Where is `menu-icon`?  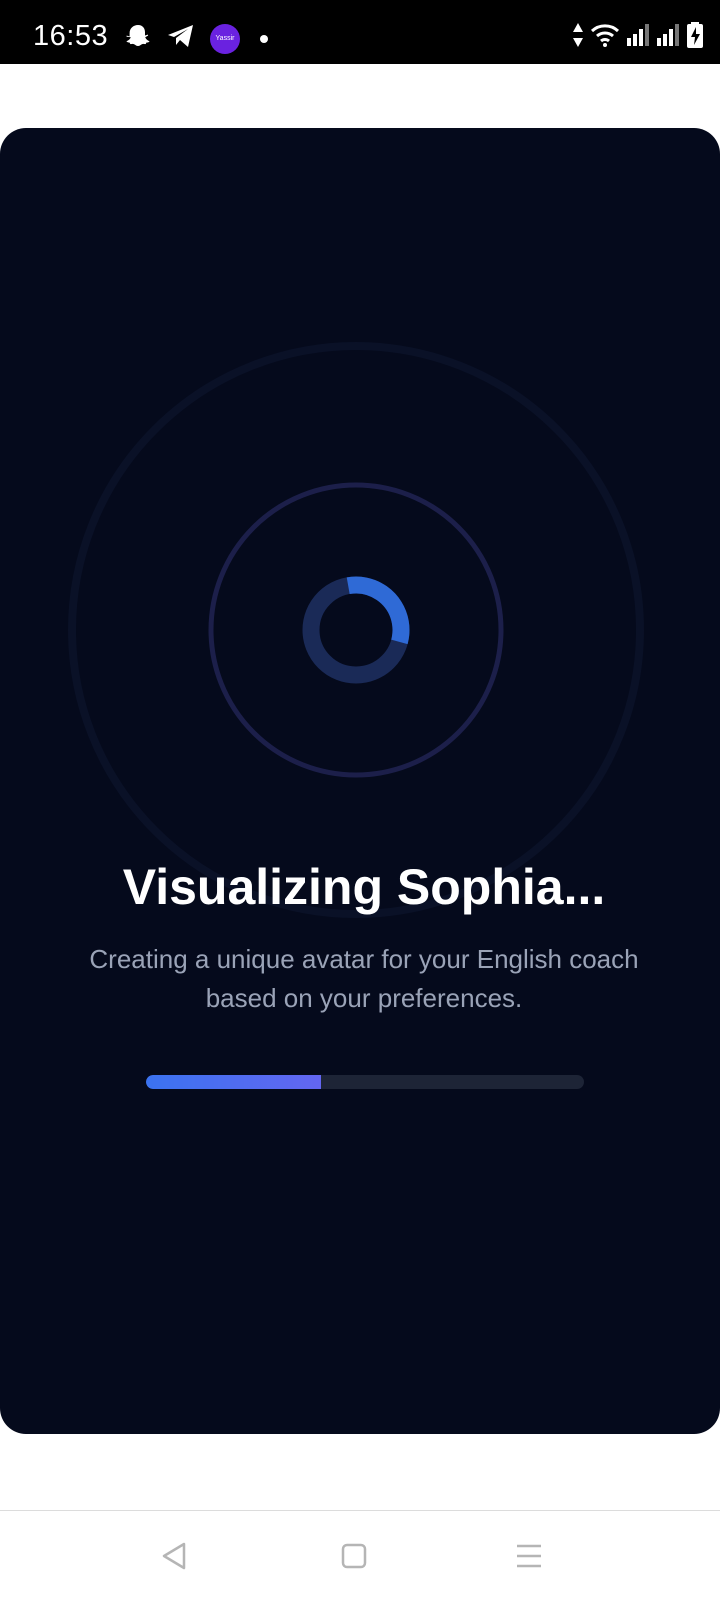 menu-icon is located at coordinates (529, 1558).